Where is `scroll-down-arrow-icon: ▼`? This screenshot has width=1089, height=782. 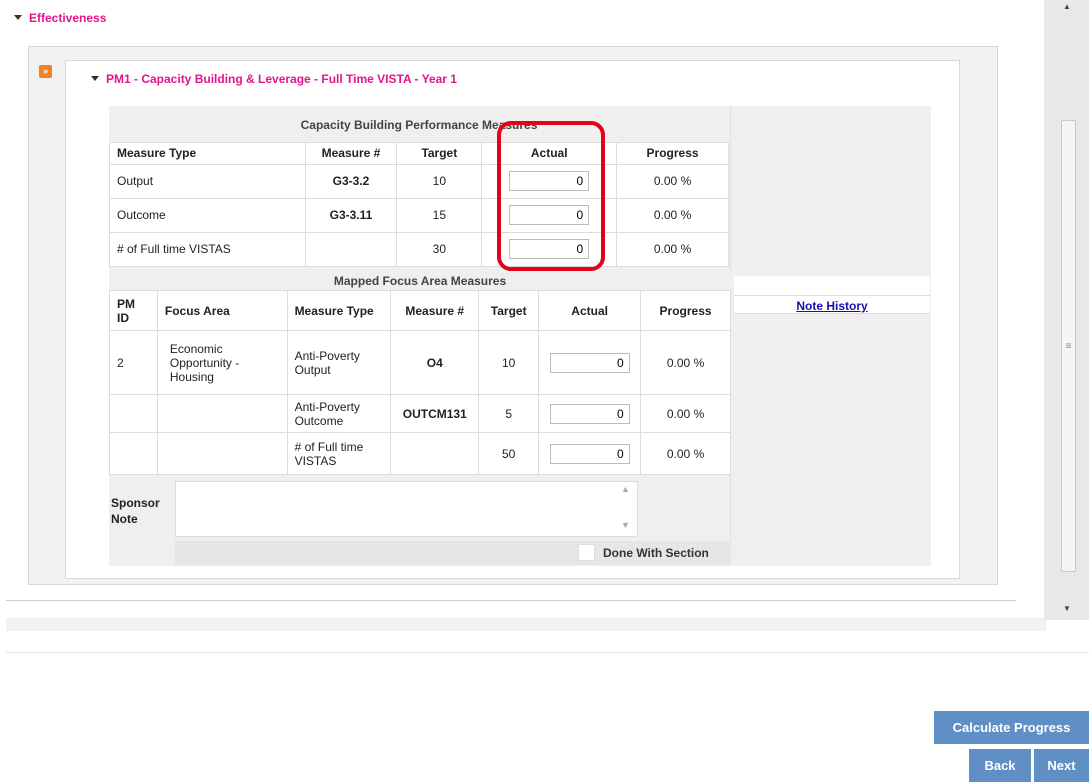
scroll-down-arrow-icon: ▼ is located at coordinates (1067, 608).